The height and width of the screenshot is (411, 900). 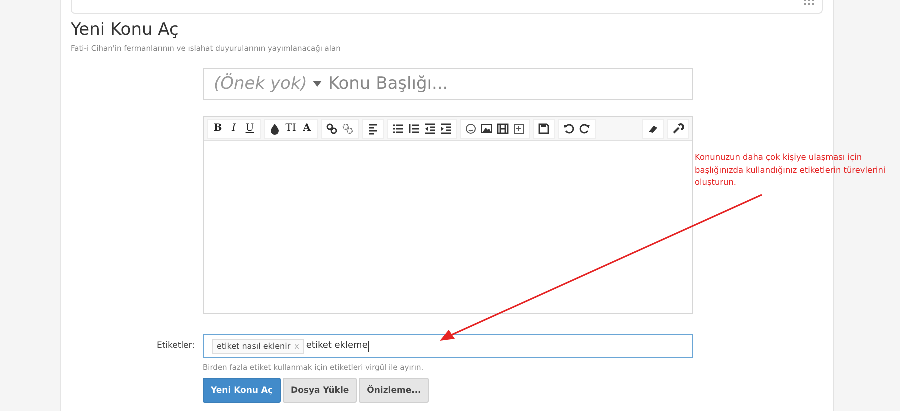 What do you see at coordinates (234, 128) in the screenshot?
I see `italic-button: I` at bounding box center [234, 128].